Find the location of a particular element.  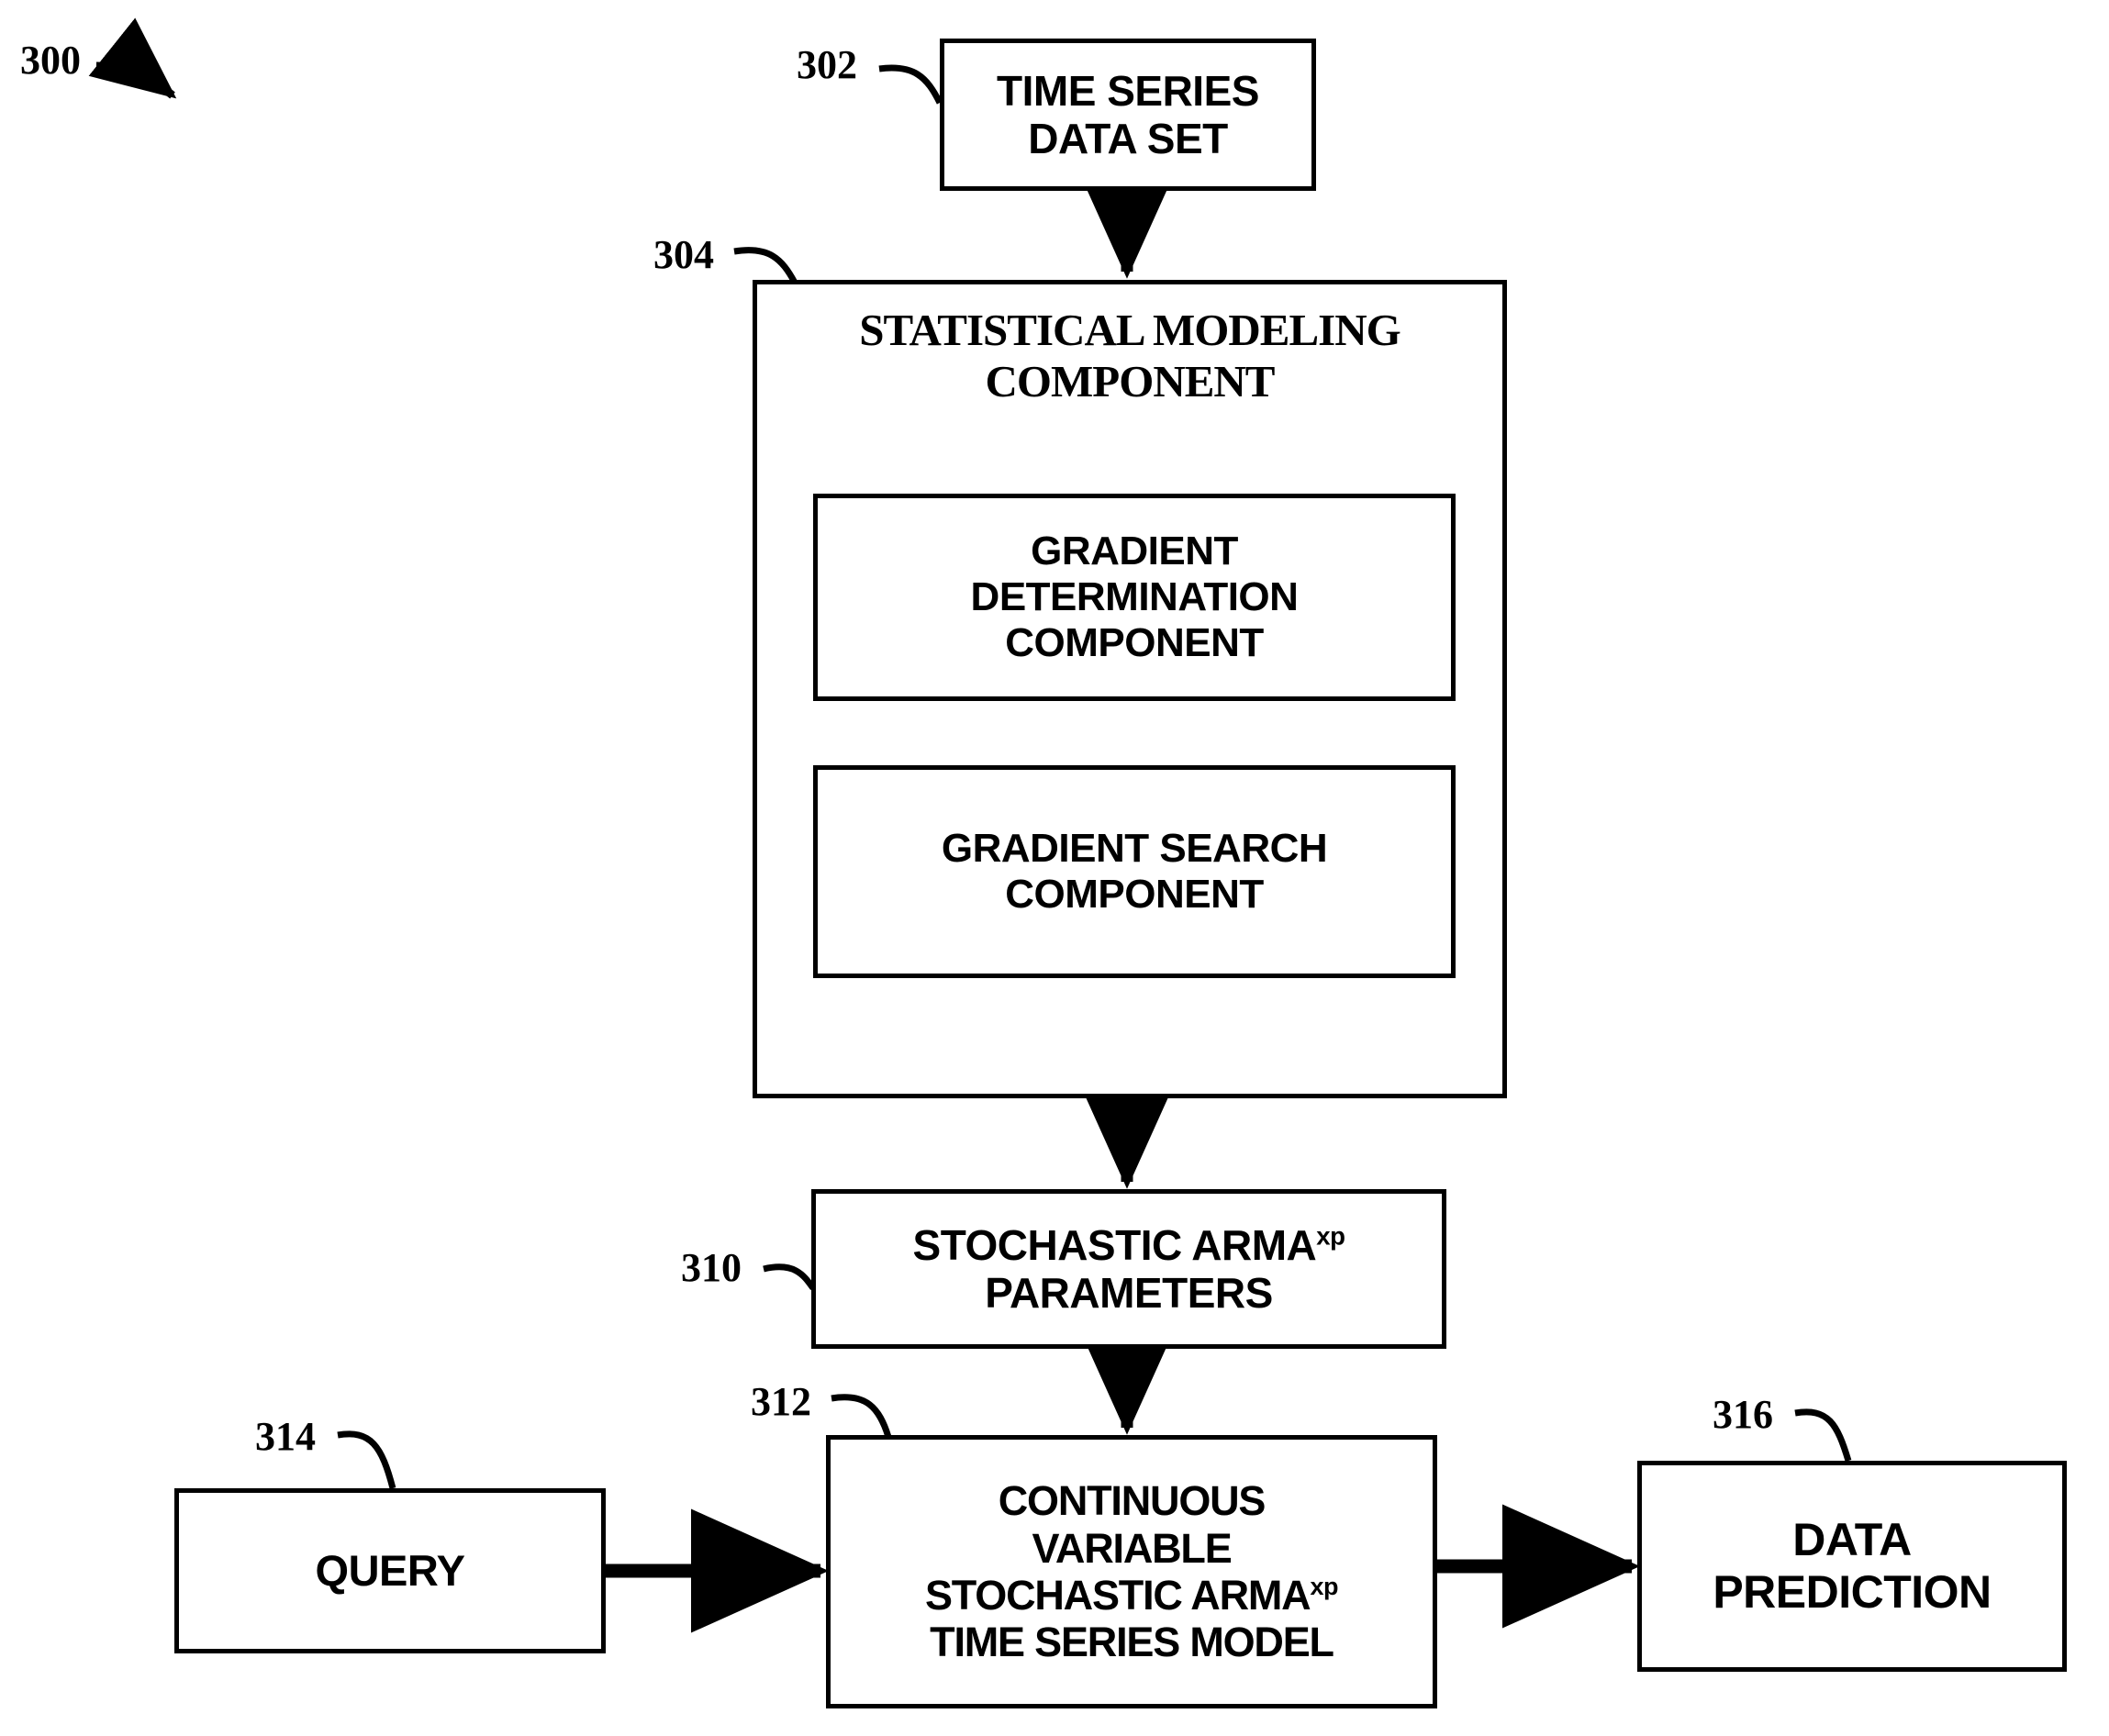

block-query: QUERY is located at coordinates (390, 1571).